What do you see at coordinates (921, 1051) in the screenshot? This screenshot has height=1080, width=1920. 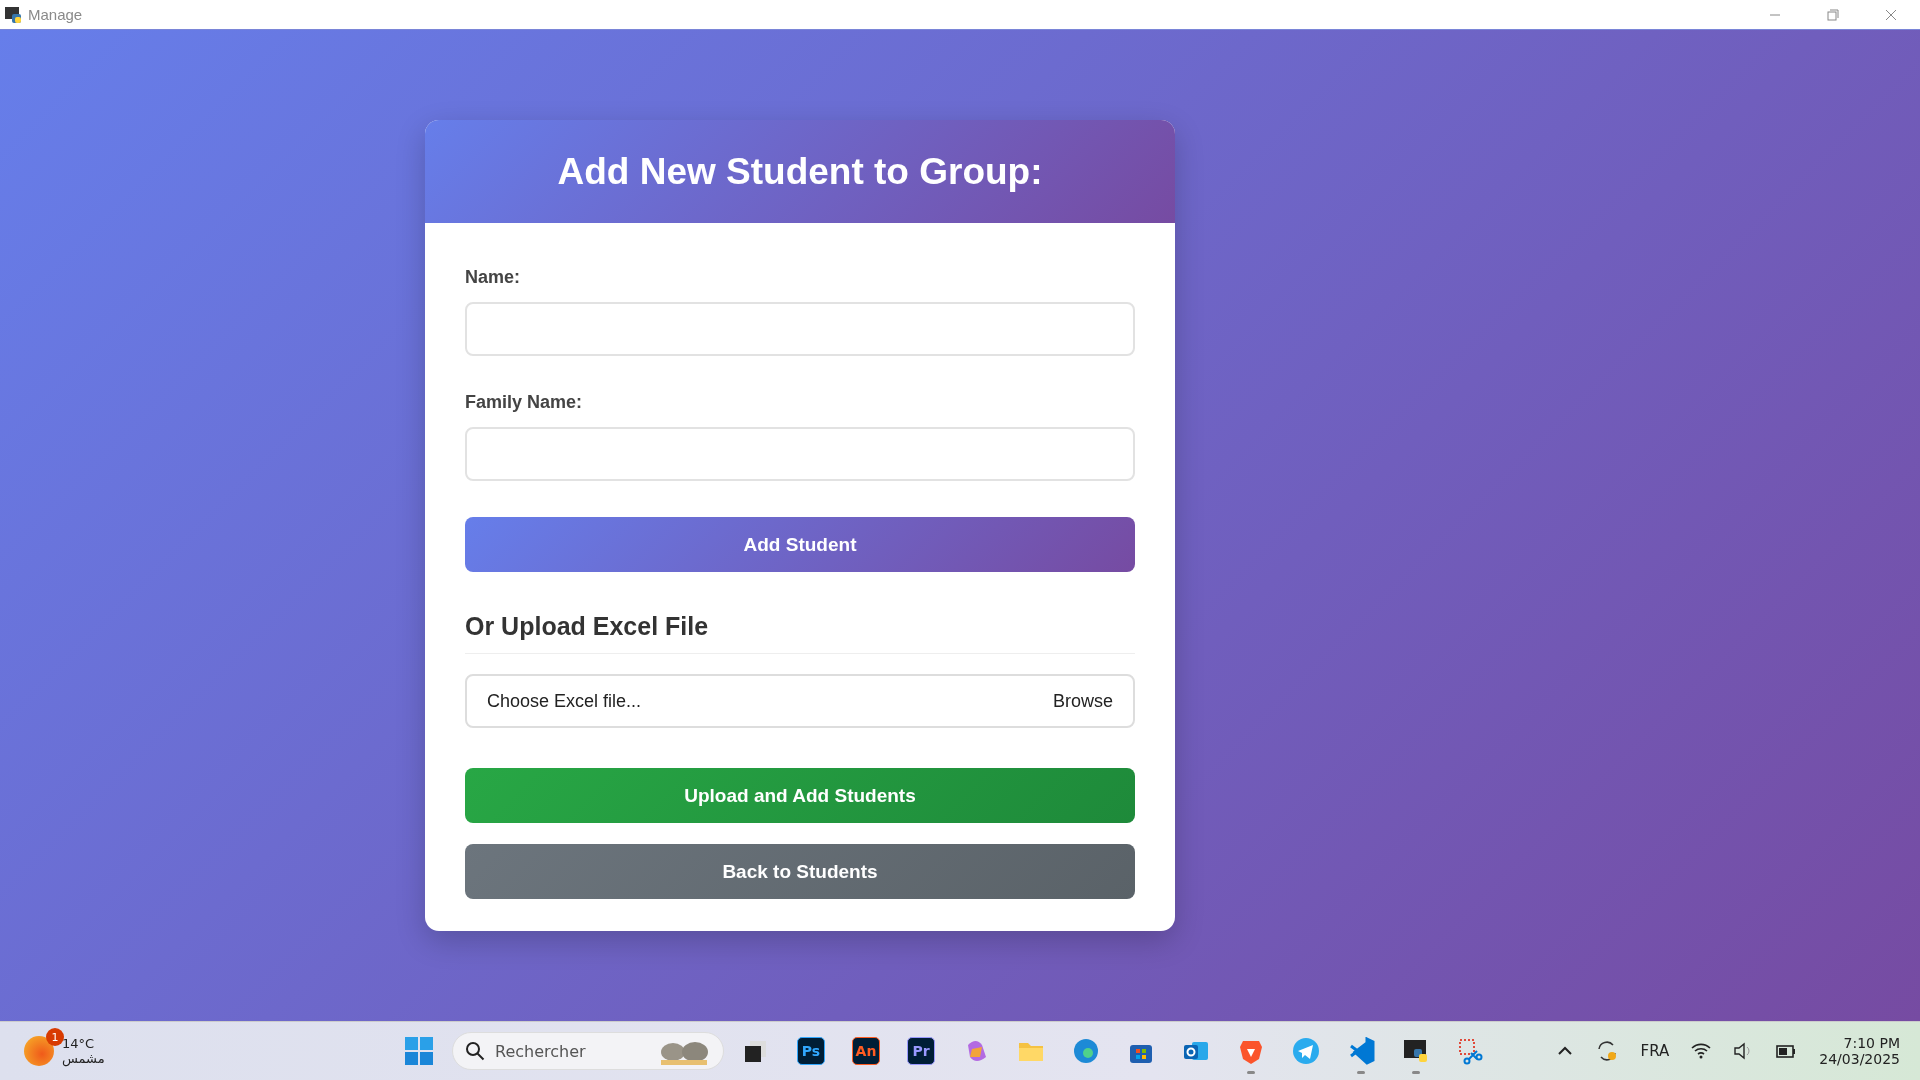 I see `taskbar-app-button: Pr` at bounding box center [921, 1051].